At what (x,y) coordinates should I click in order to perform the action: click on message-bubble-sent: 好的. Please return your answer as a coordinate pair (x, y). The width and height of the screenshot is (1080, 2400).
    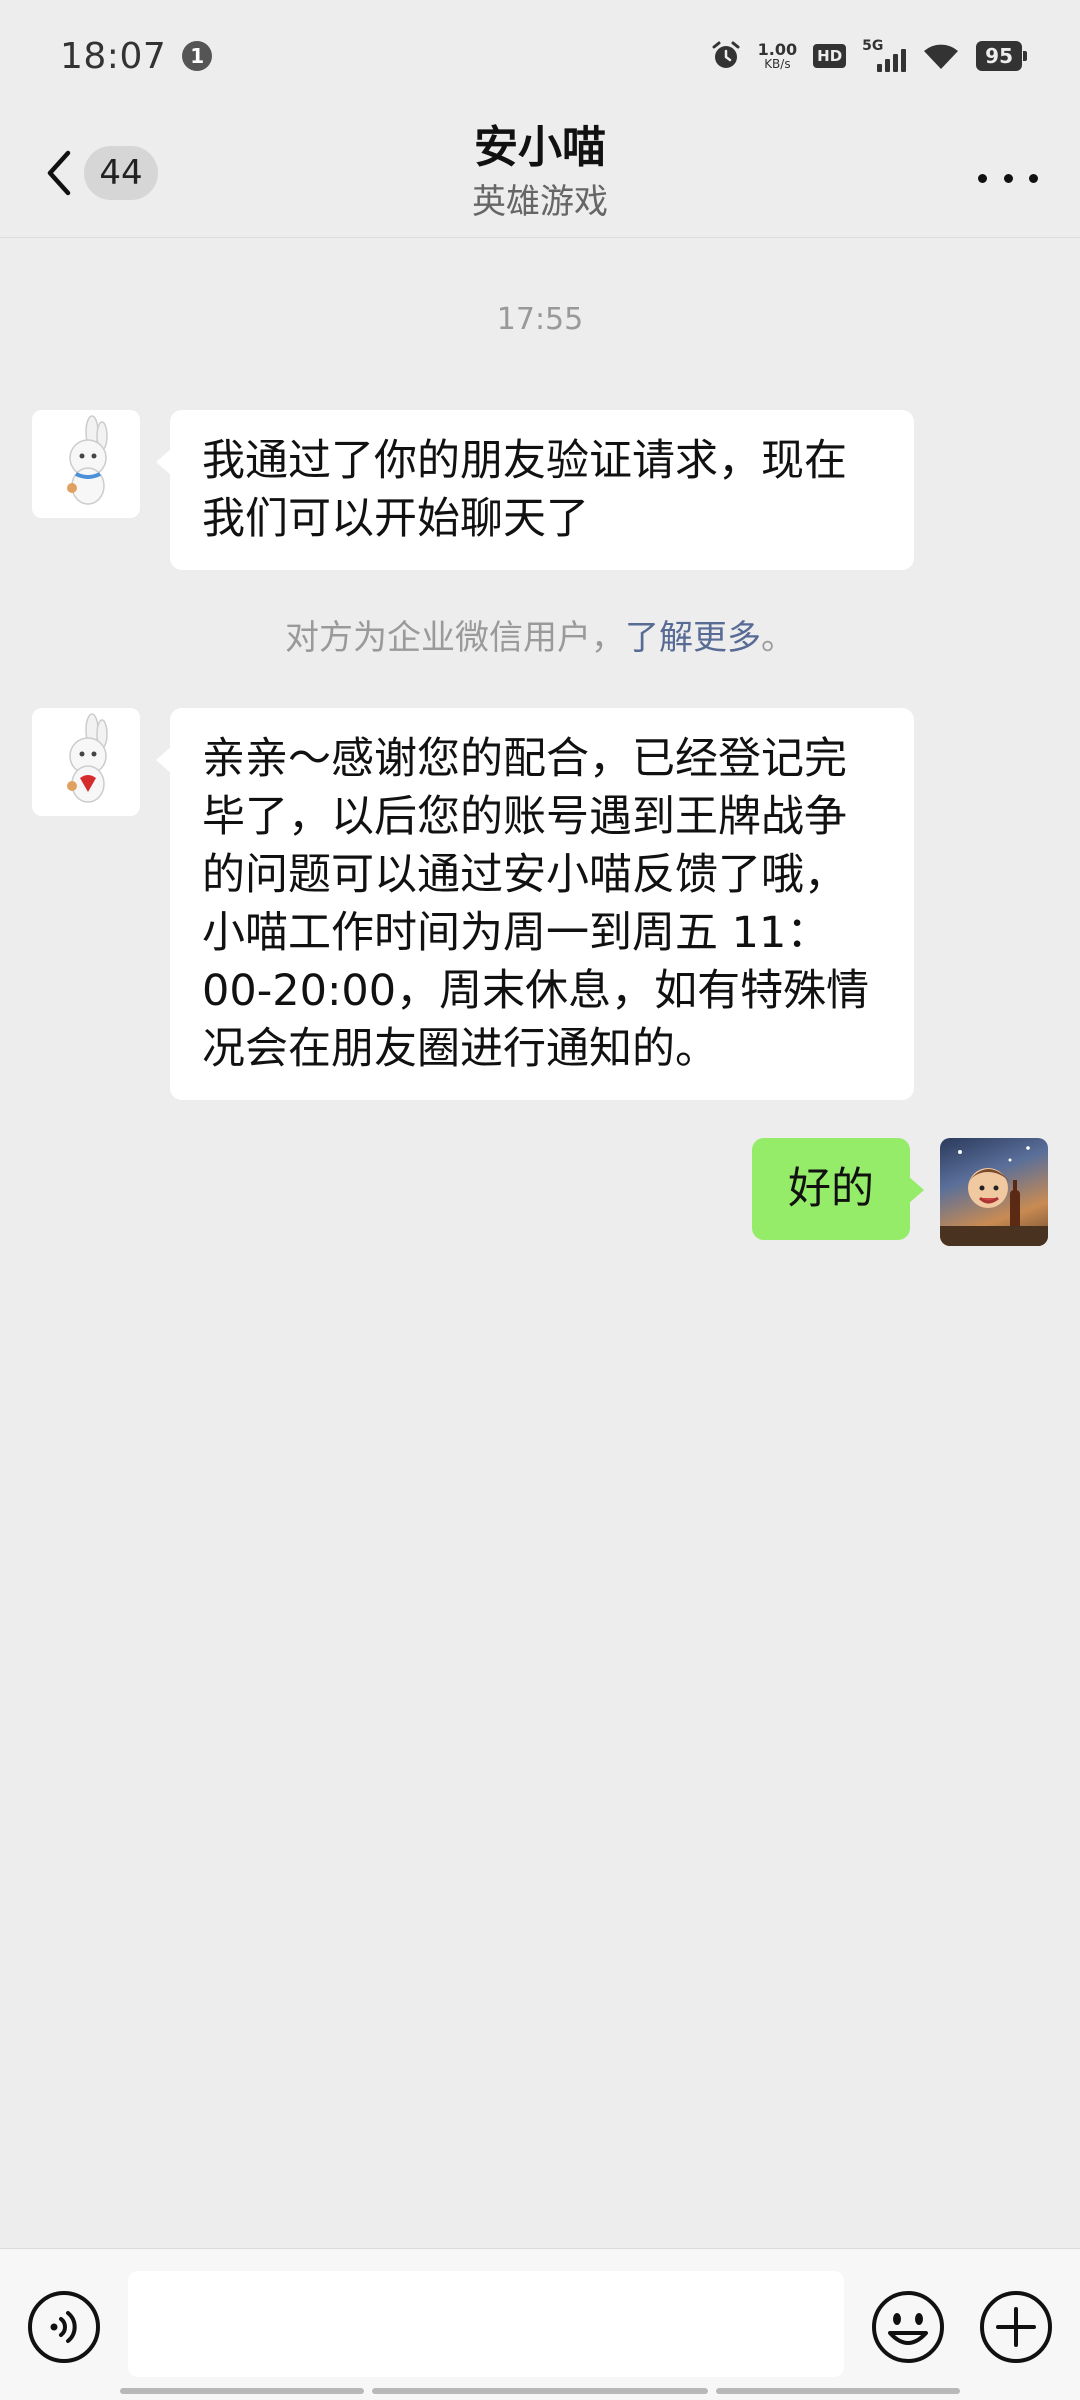
    Looking at the image, I should click on (838, 1189).